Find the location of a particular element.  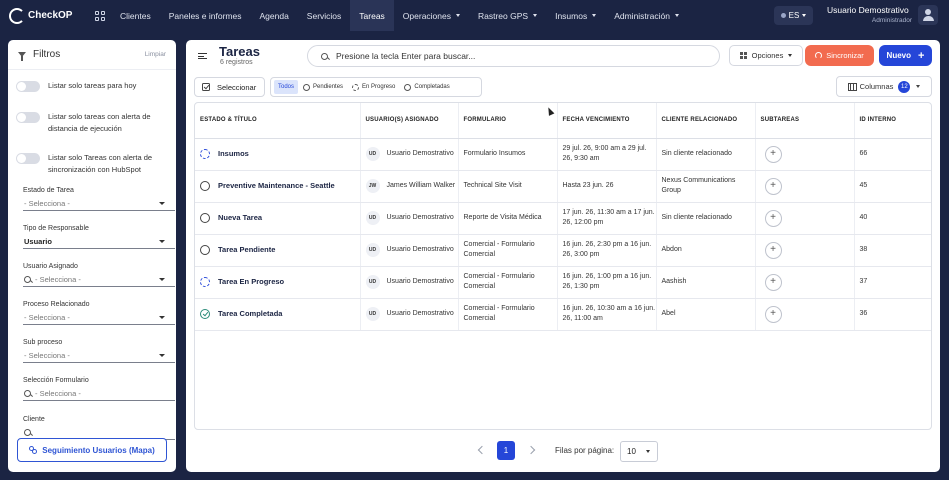

nav-item-label: Rastreo GPS is located at coordinates (503, 15).